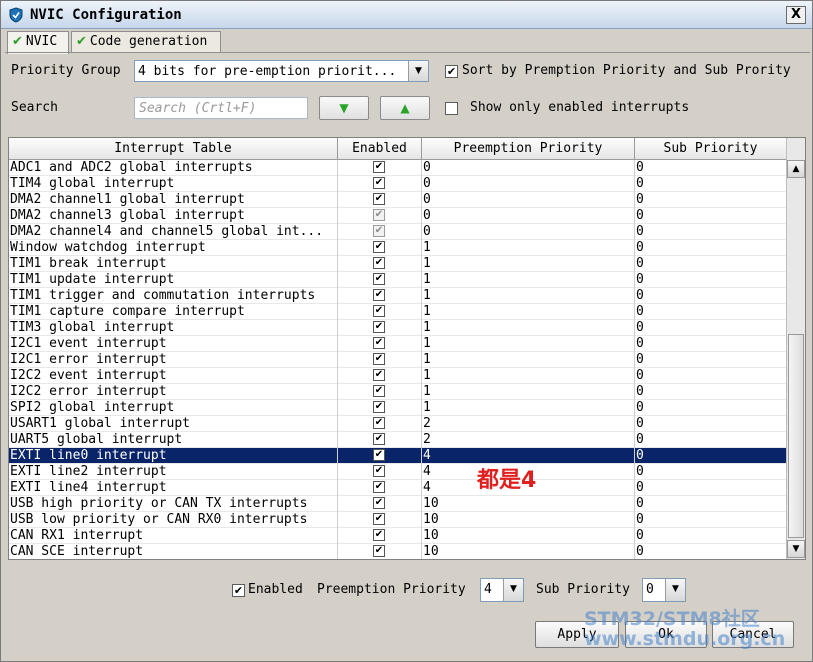 This screenshot has height=662, width=813. What do you see at coordinates (238, 590) in the screenshot?
I see `bottom-enabled-checkbox: ✔` at bounding box center [238, 590].